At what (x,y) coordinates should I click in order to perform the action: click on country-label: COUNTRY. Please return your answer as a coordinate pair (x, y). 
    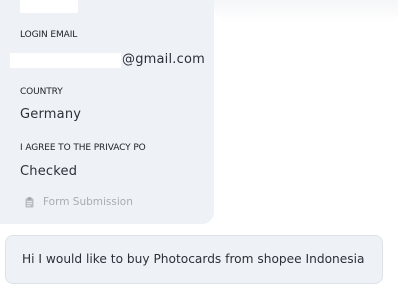
    Looking at the image, I should click on (41, 92).